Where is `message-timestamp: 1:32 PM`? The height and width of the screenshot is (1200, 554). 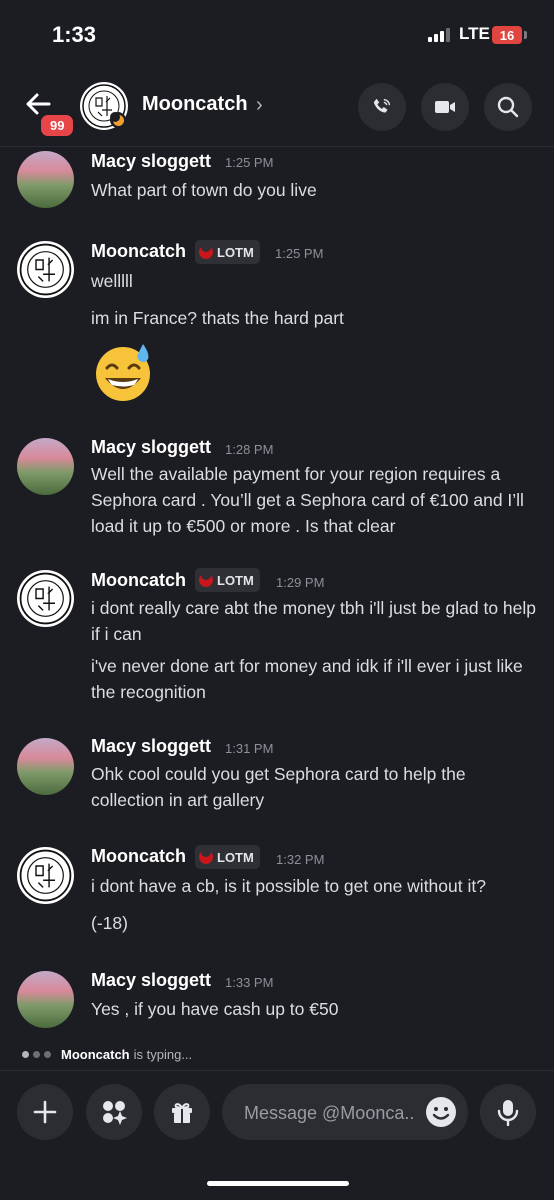
message-timestamp: 1:32 PM is located at coordinates (300, 859).